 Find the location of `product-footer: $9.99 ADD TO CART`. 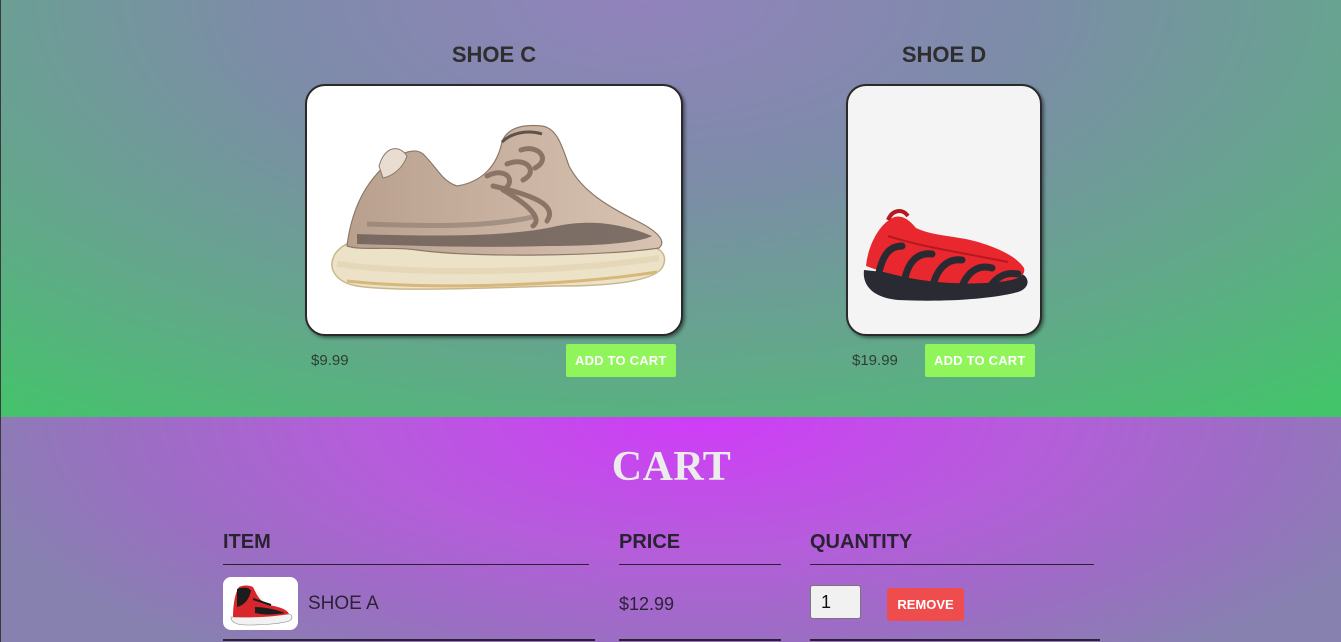

product-footer: $9.99 ADD TO CART is located at coordinates (494, 362).